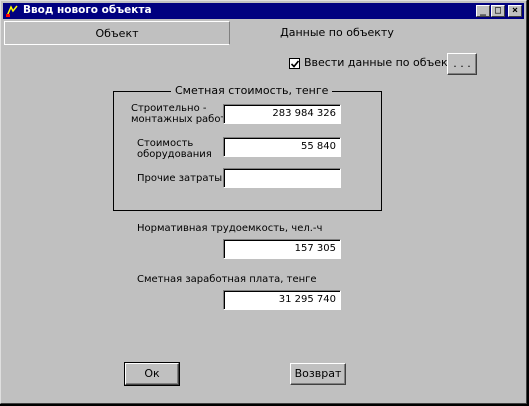  I want to click on close-button: ×, so click(515, 11).